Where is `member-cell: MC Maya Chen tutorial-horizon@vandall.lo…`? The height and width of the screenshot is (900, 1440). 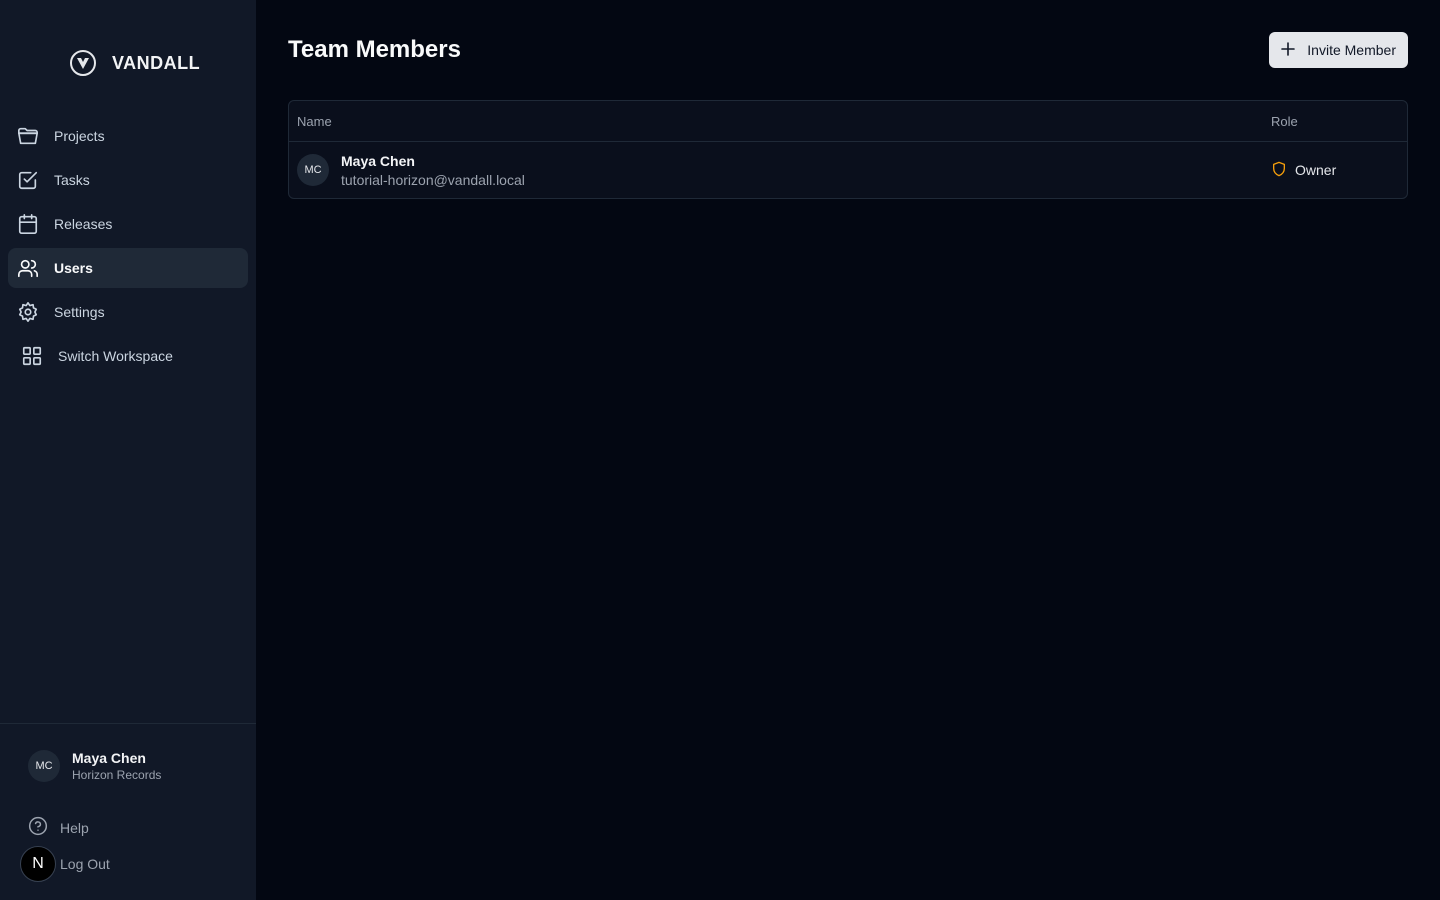 member-cell: MC Maya Chen tutorial-horizon@vandall.lo… is located at coordinates (780, 170).